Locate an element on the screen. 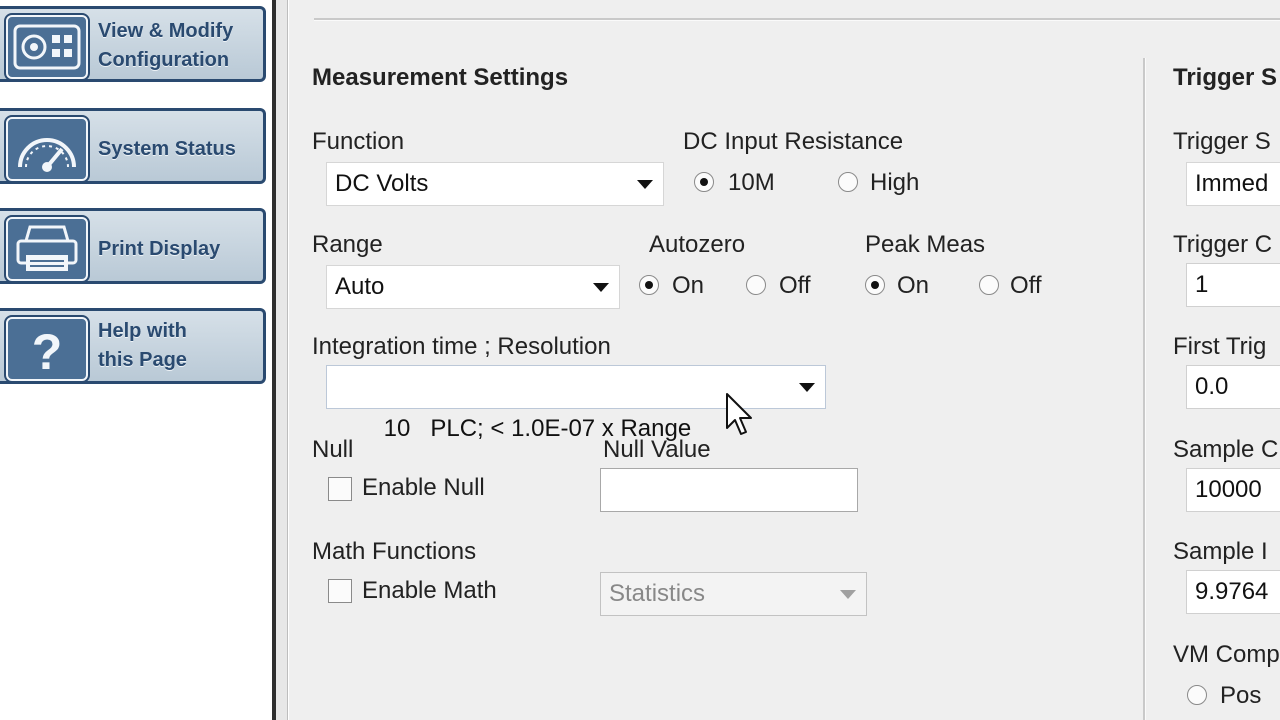  autozero-label: Autozero is located at coordinates (697, 244).